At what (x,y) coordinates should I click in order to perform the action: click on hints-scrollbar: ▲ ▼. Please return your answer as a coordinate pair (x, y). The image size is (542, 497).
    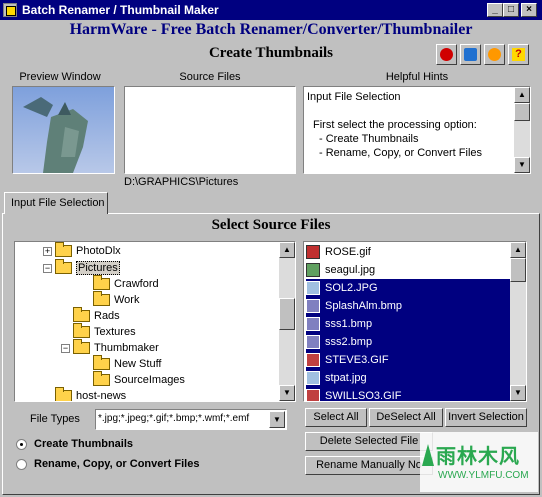
    Looking at the image, I should click on (522, 130).